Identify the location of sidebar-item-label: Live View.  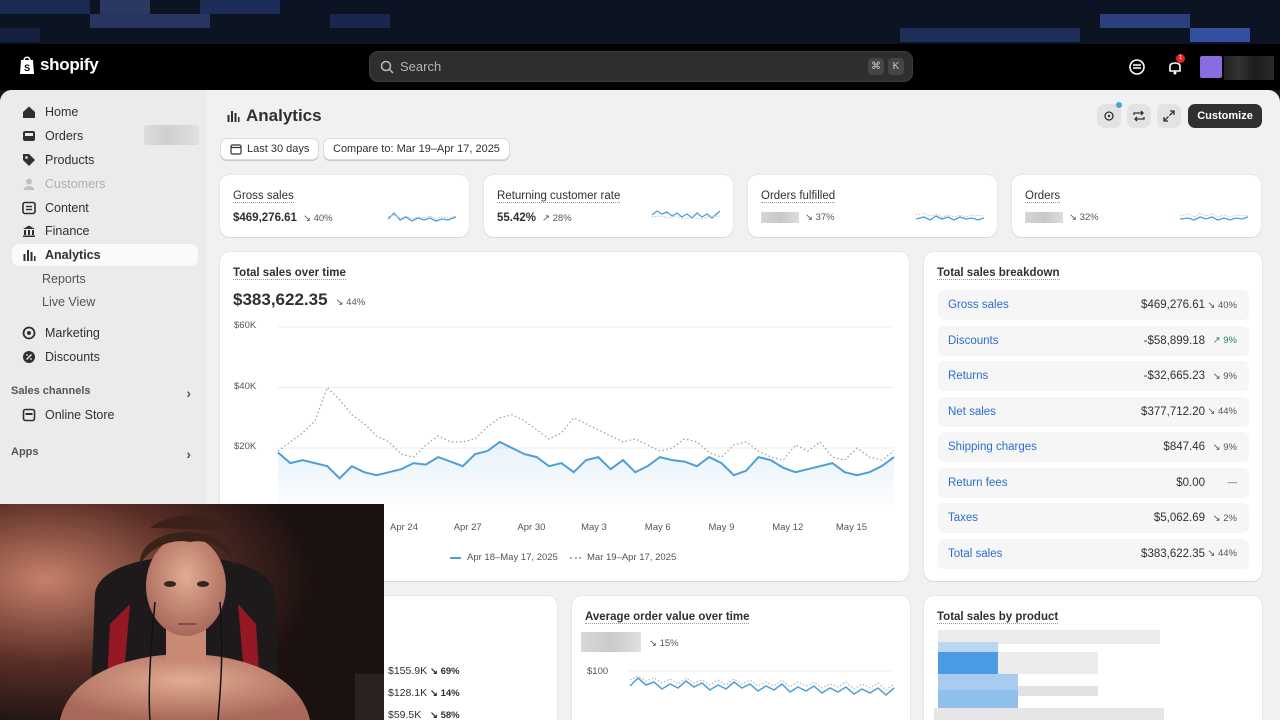
(69, 302).